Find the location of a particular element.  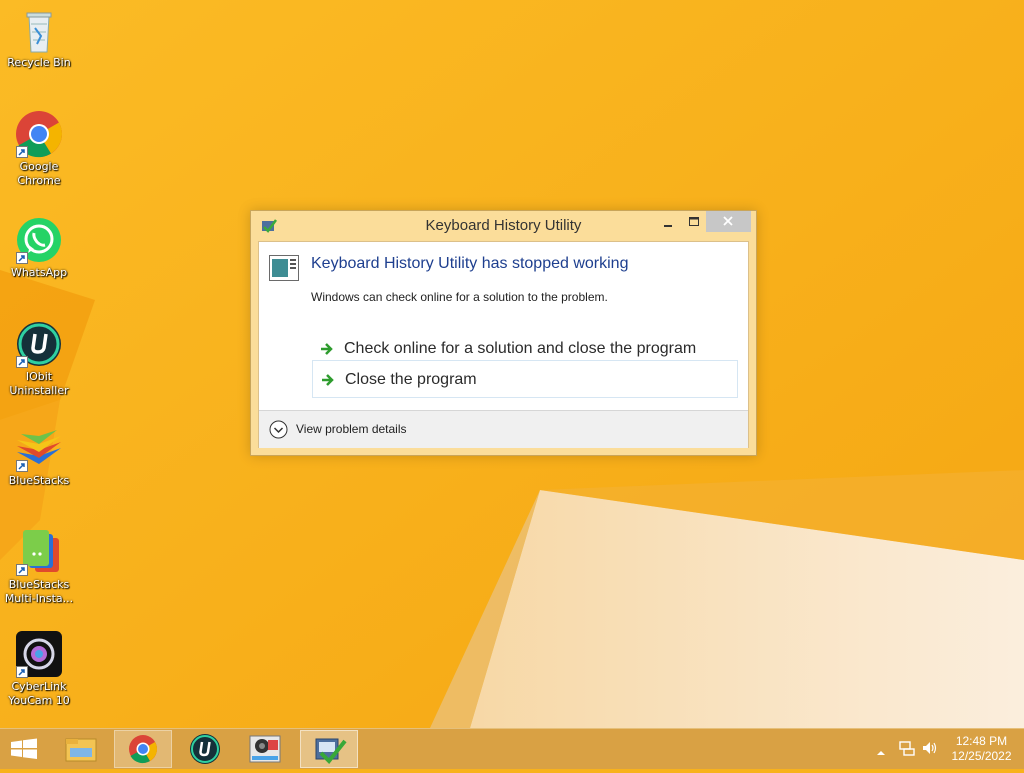

cyberlink-youcam-icon is located at coordinates (39, 654).